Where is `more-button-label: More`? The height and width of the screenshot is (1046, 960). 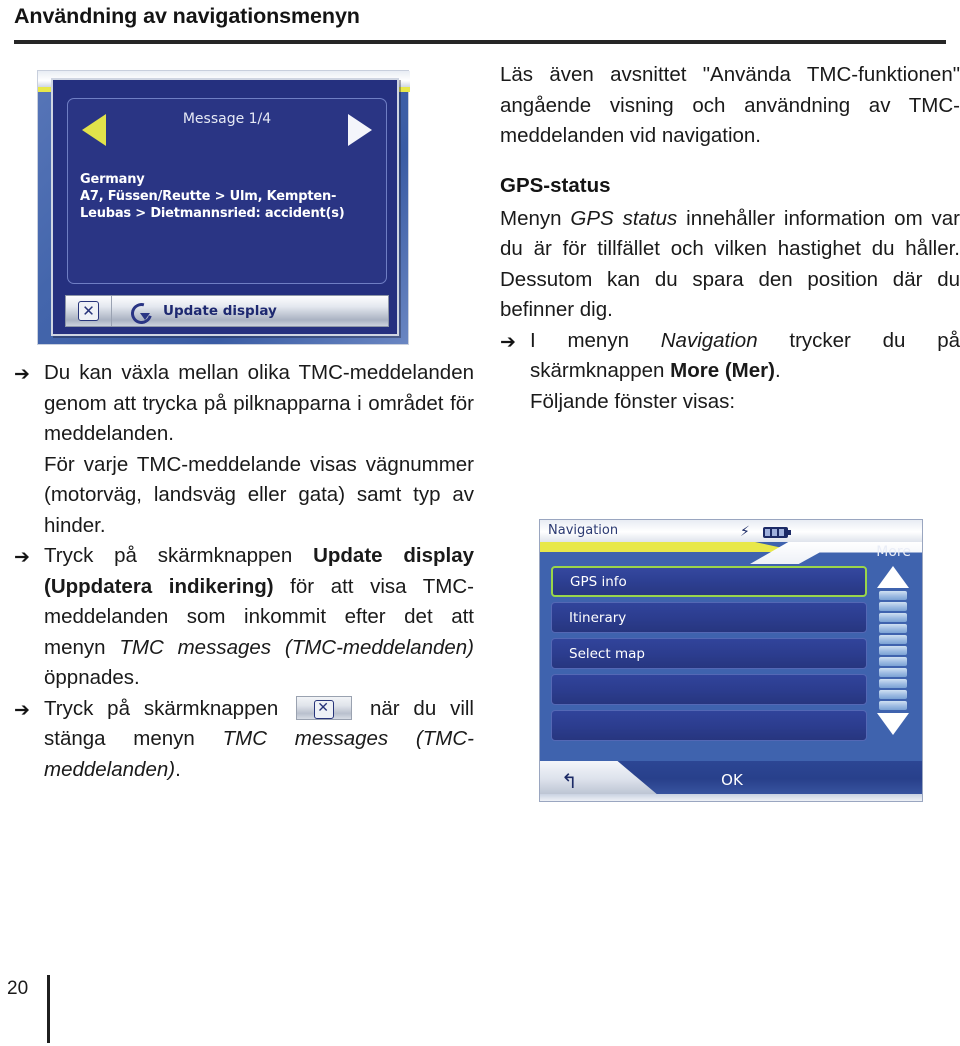
more-button-label: More is located at coordinates (893, 552).